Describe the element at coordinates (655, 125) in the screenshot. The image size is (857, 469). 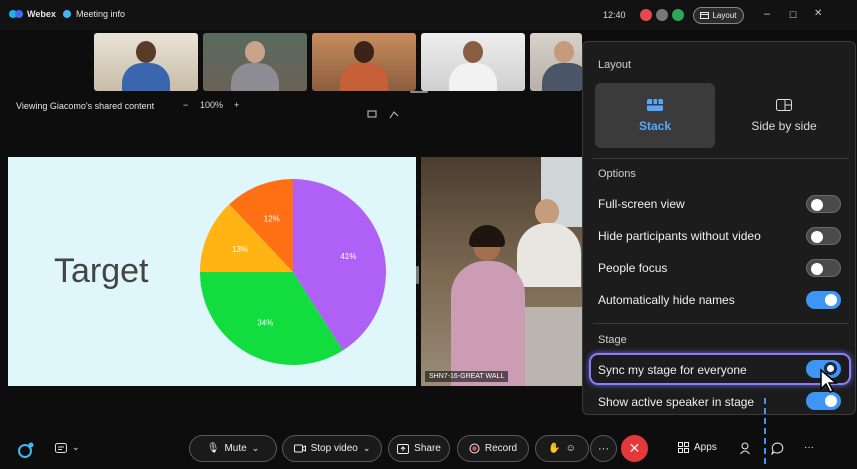
I see `stack-label: Stack` at that location.